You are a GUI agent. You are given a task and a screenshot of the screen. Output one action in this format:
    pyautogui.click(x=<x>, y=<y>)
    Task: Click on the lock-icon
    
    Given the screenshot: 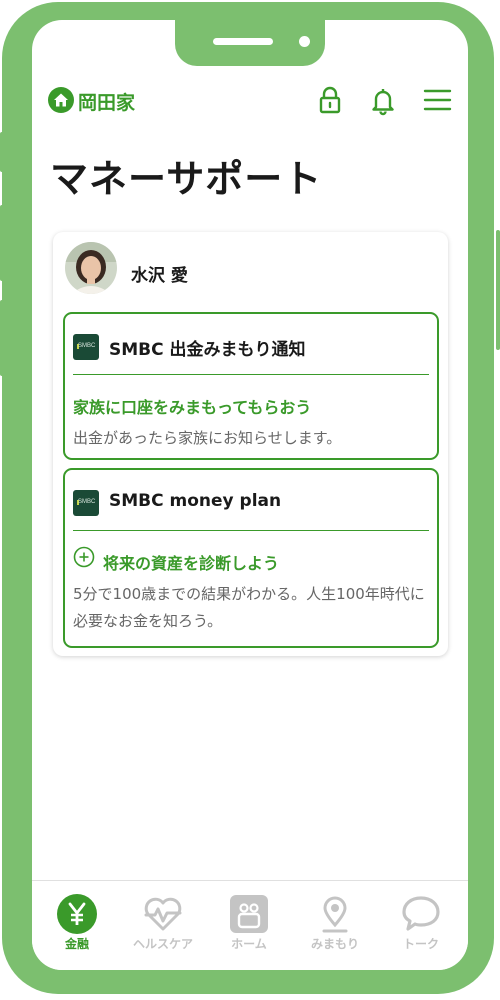 What is the action you would take?
    pyautogui.click(x=330, y=100)
    